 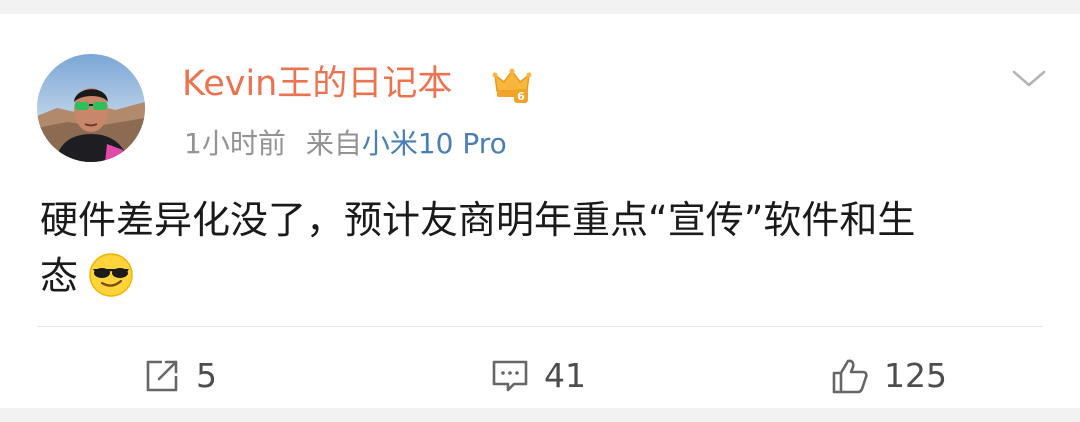 What do you see at coordinates (206, 375) in the screenshot?
I see `repost-count: 5` at bounding box center [206, 375].